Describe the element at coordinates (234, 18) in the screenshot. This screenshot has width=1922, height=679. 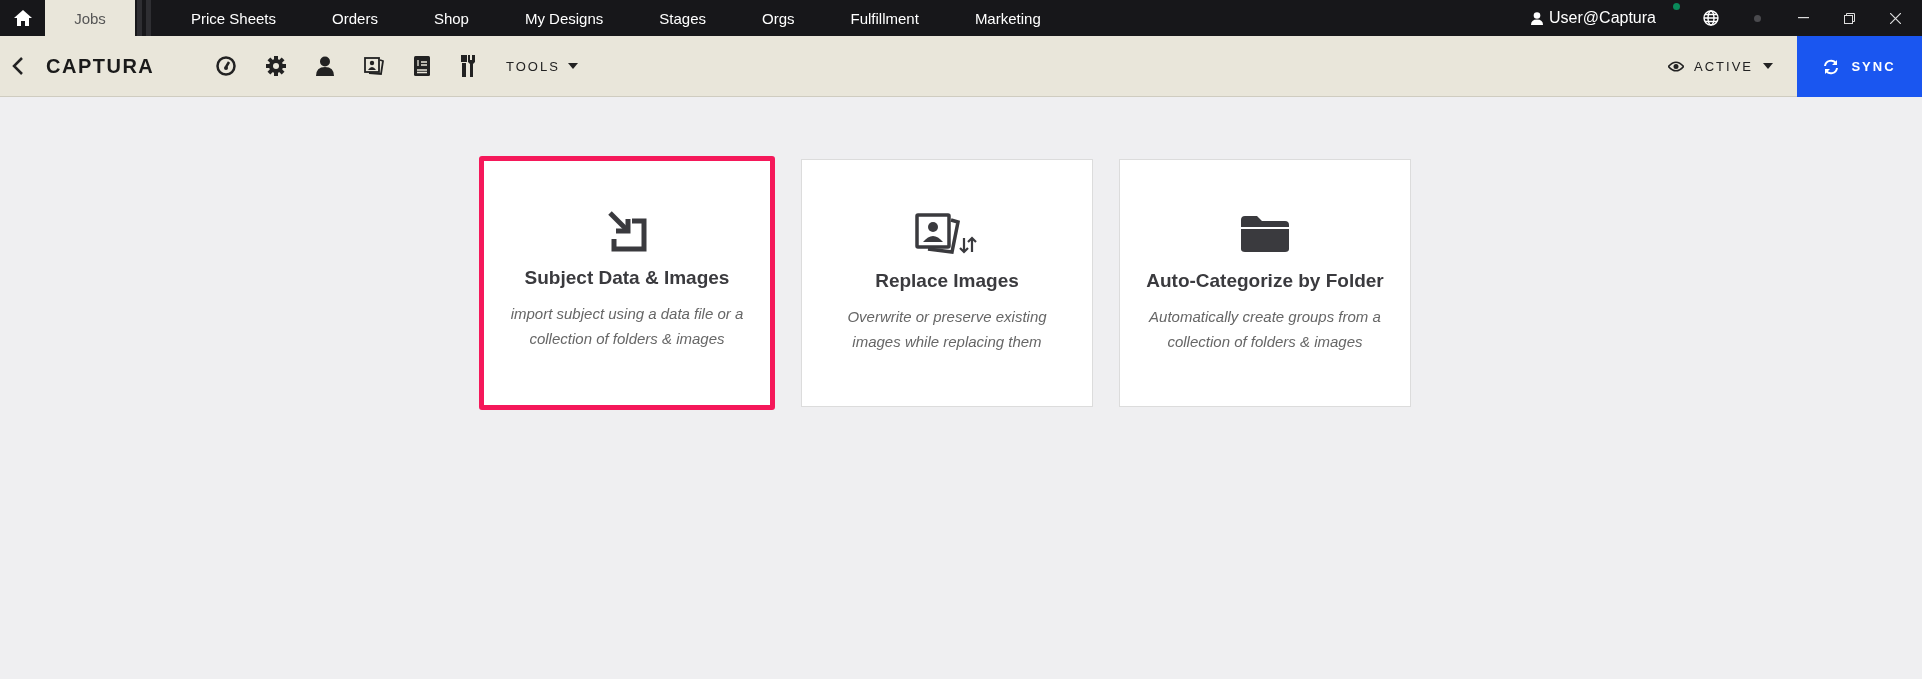
I see `nav-tab: Price Sheets` at that location.